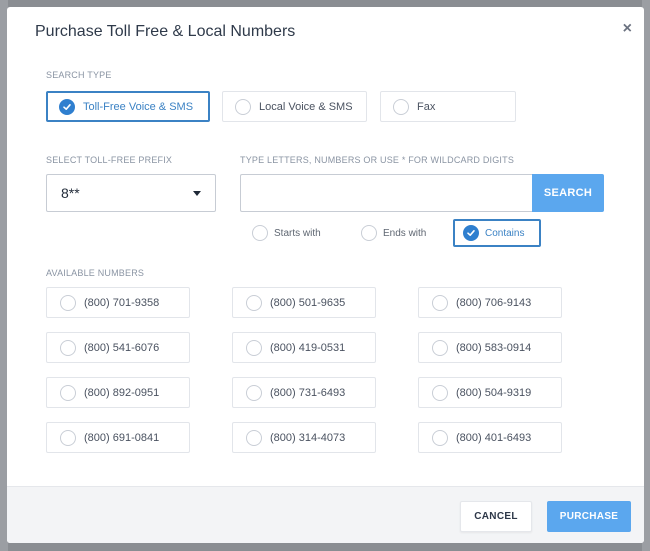 This screenshot has height=551, width=650. Describe the element at coordinates (494, 302) in the screenshot. I see `phone-number: (800) 706-9143` at that location.